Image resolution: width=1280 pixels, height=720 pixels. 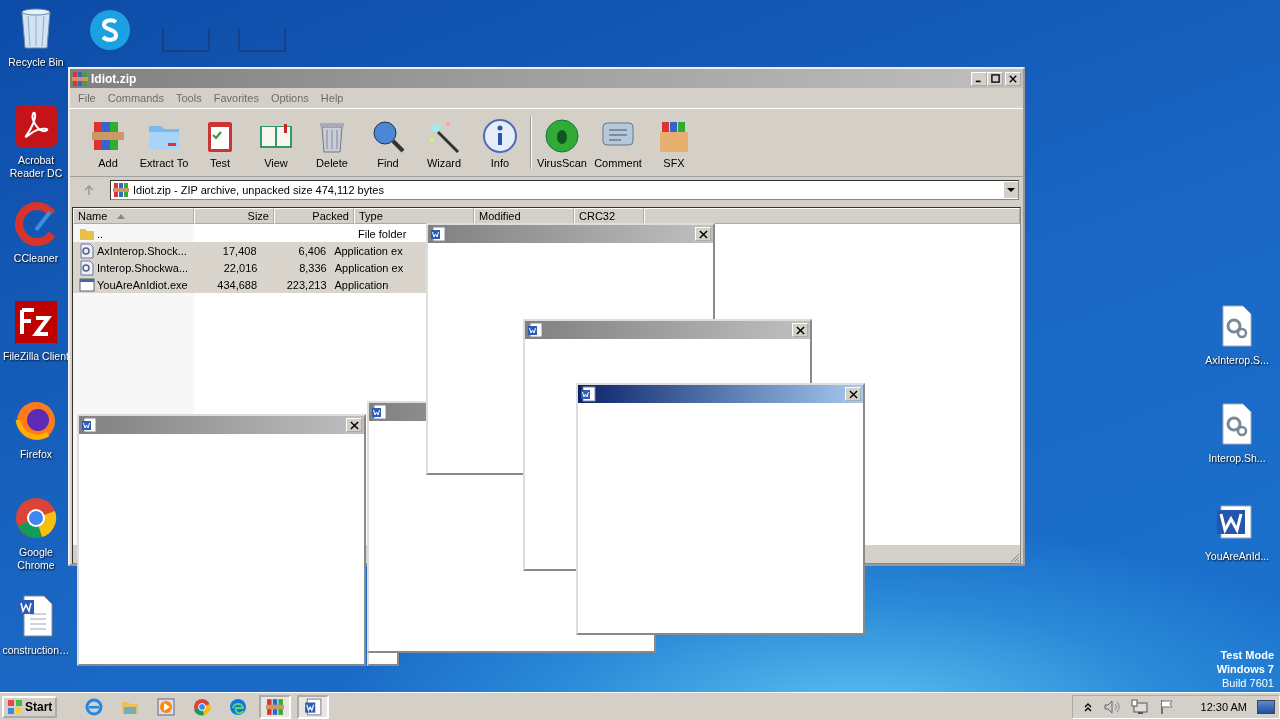 I want to click on test-mode-text: Build 7601, so click(x=1248, y=683).